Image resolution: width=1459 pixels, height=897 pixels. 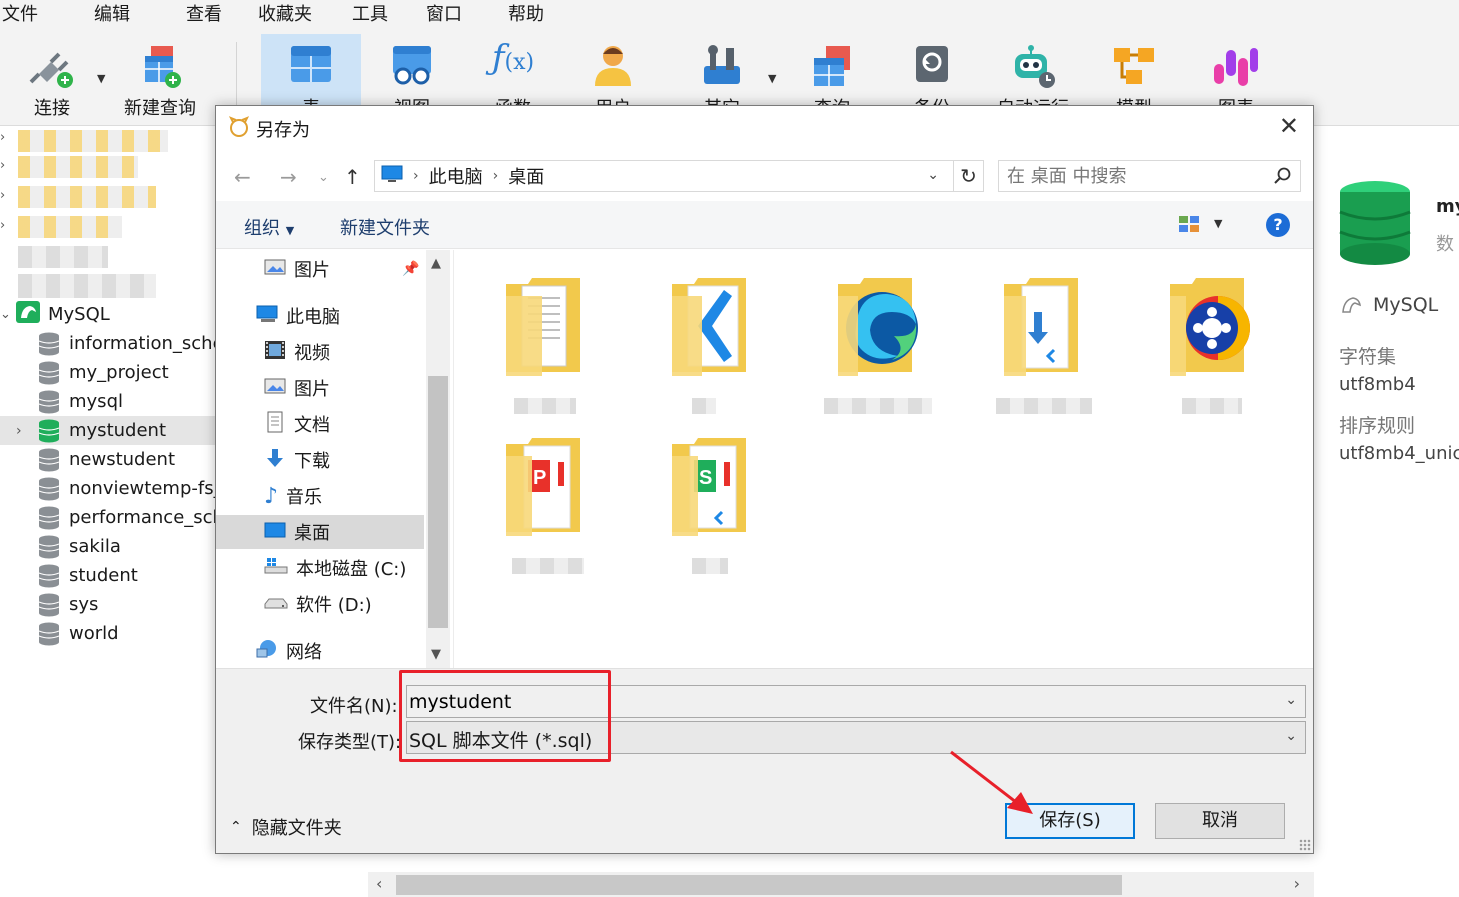 What do you see at coordinates (109, 459) in the screenshot?
I see `database-row: newstudent` at bounding box center [109, 459].